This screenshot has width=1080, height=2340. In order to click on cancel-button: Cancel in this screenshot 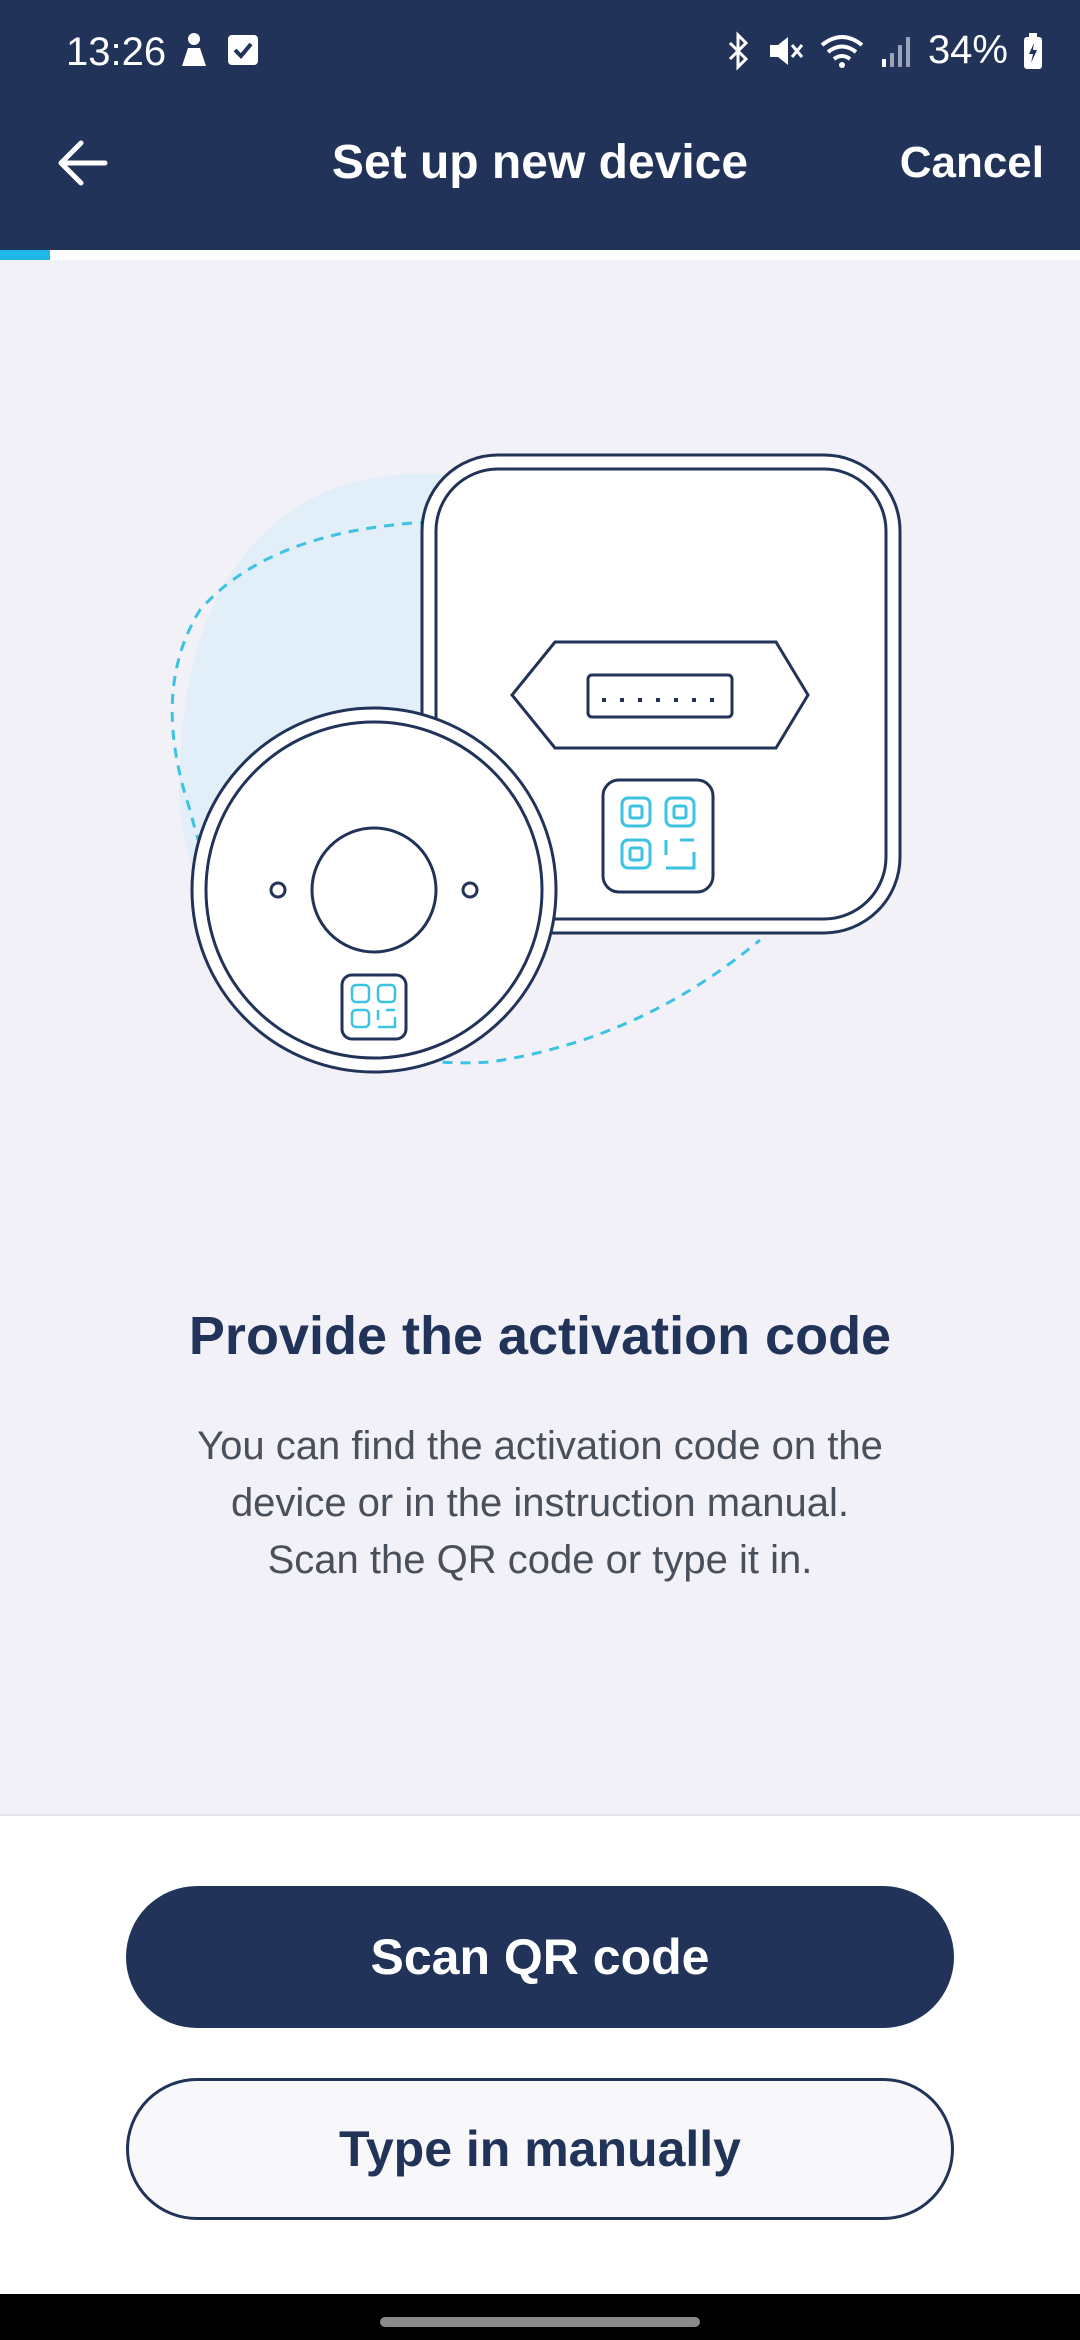, I will do `click(972, 163)`.